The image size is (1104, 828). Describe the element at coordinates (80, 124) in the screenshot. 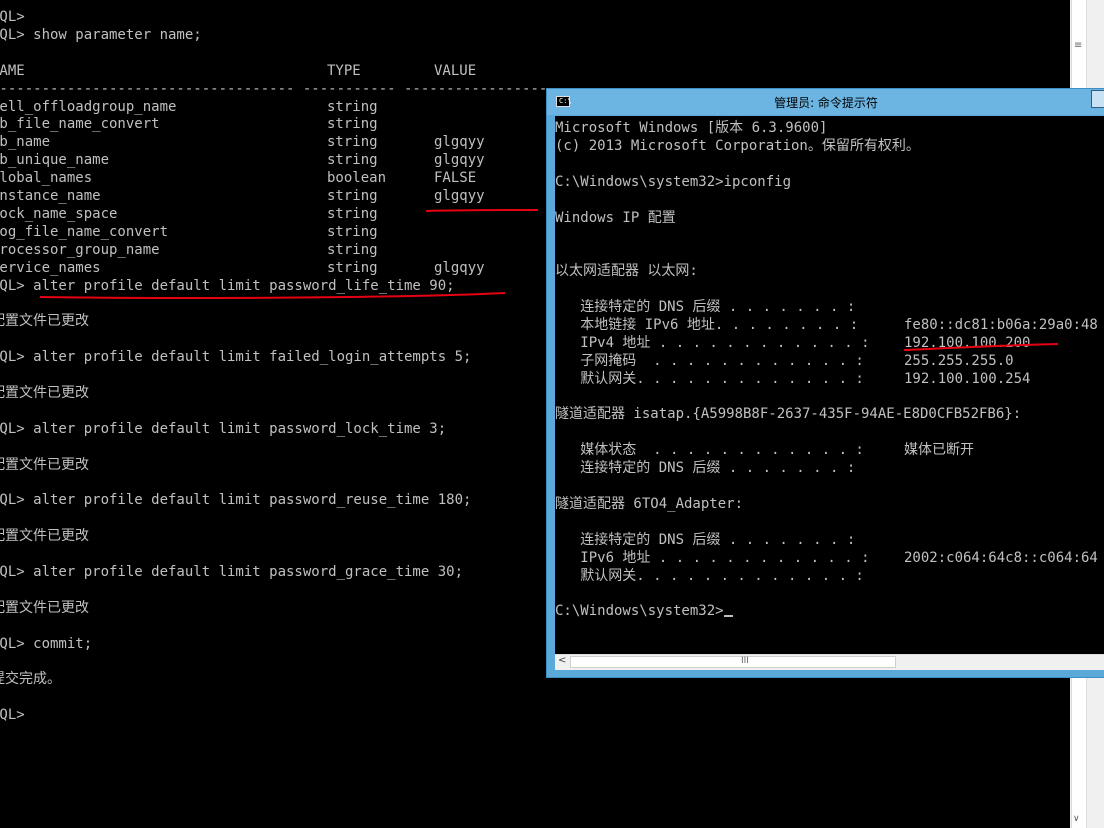

I see `cell-name: db_file_name_convert` at that location.